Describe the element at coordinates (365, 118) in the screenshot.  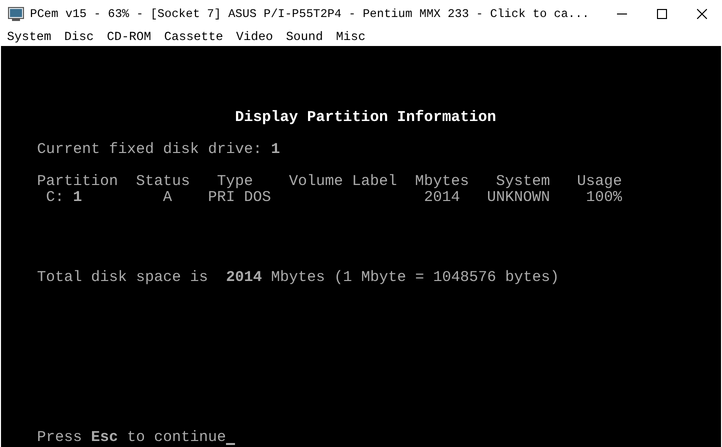
I see `screen-heading: Display Partition Information` at that location.